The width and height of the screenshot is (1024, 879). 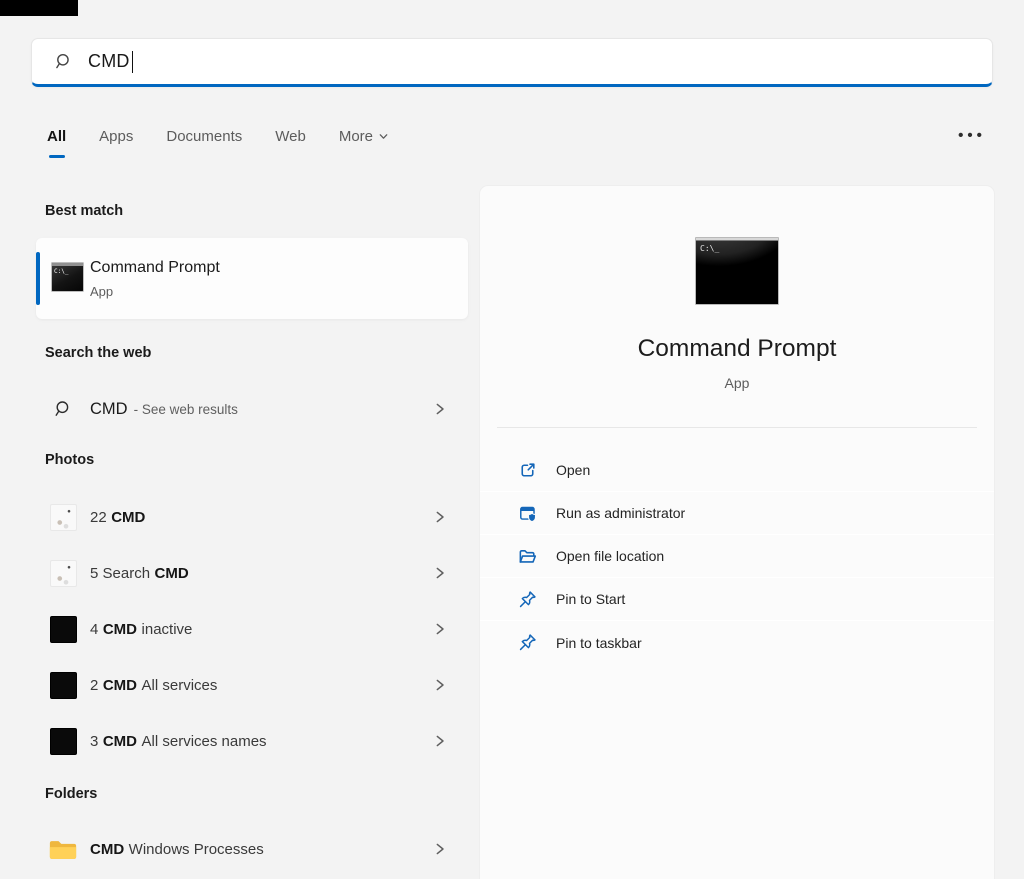 I want to click on admin-shield-icon, so click(x=528, y=514).